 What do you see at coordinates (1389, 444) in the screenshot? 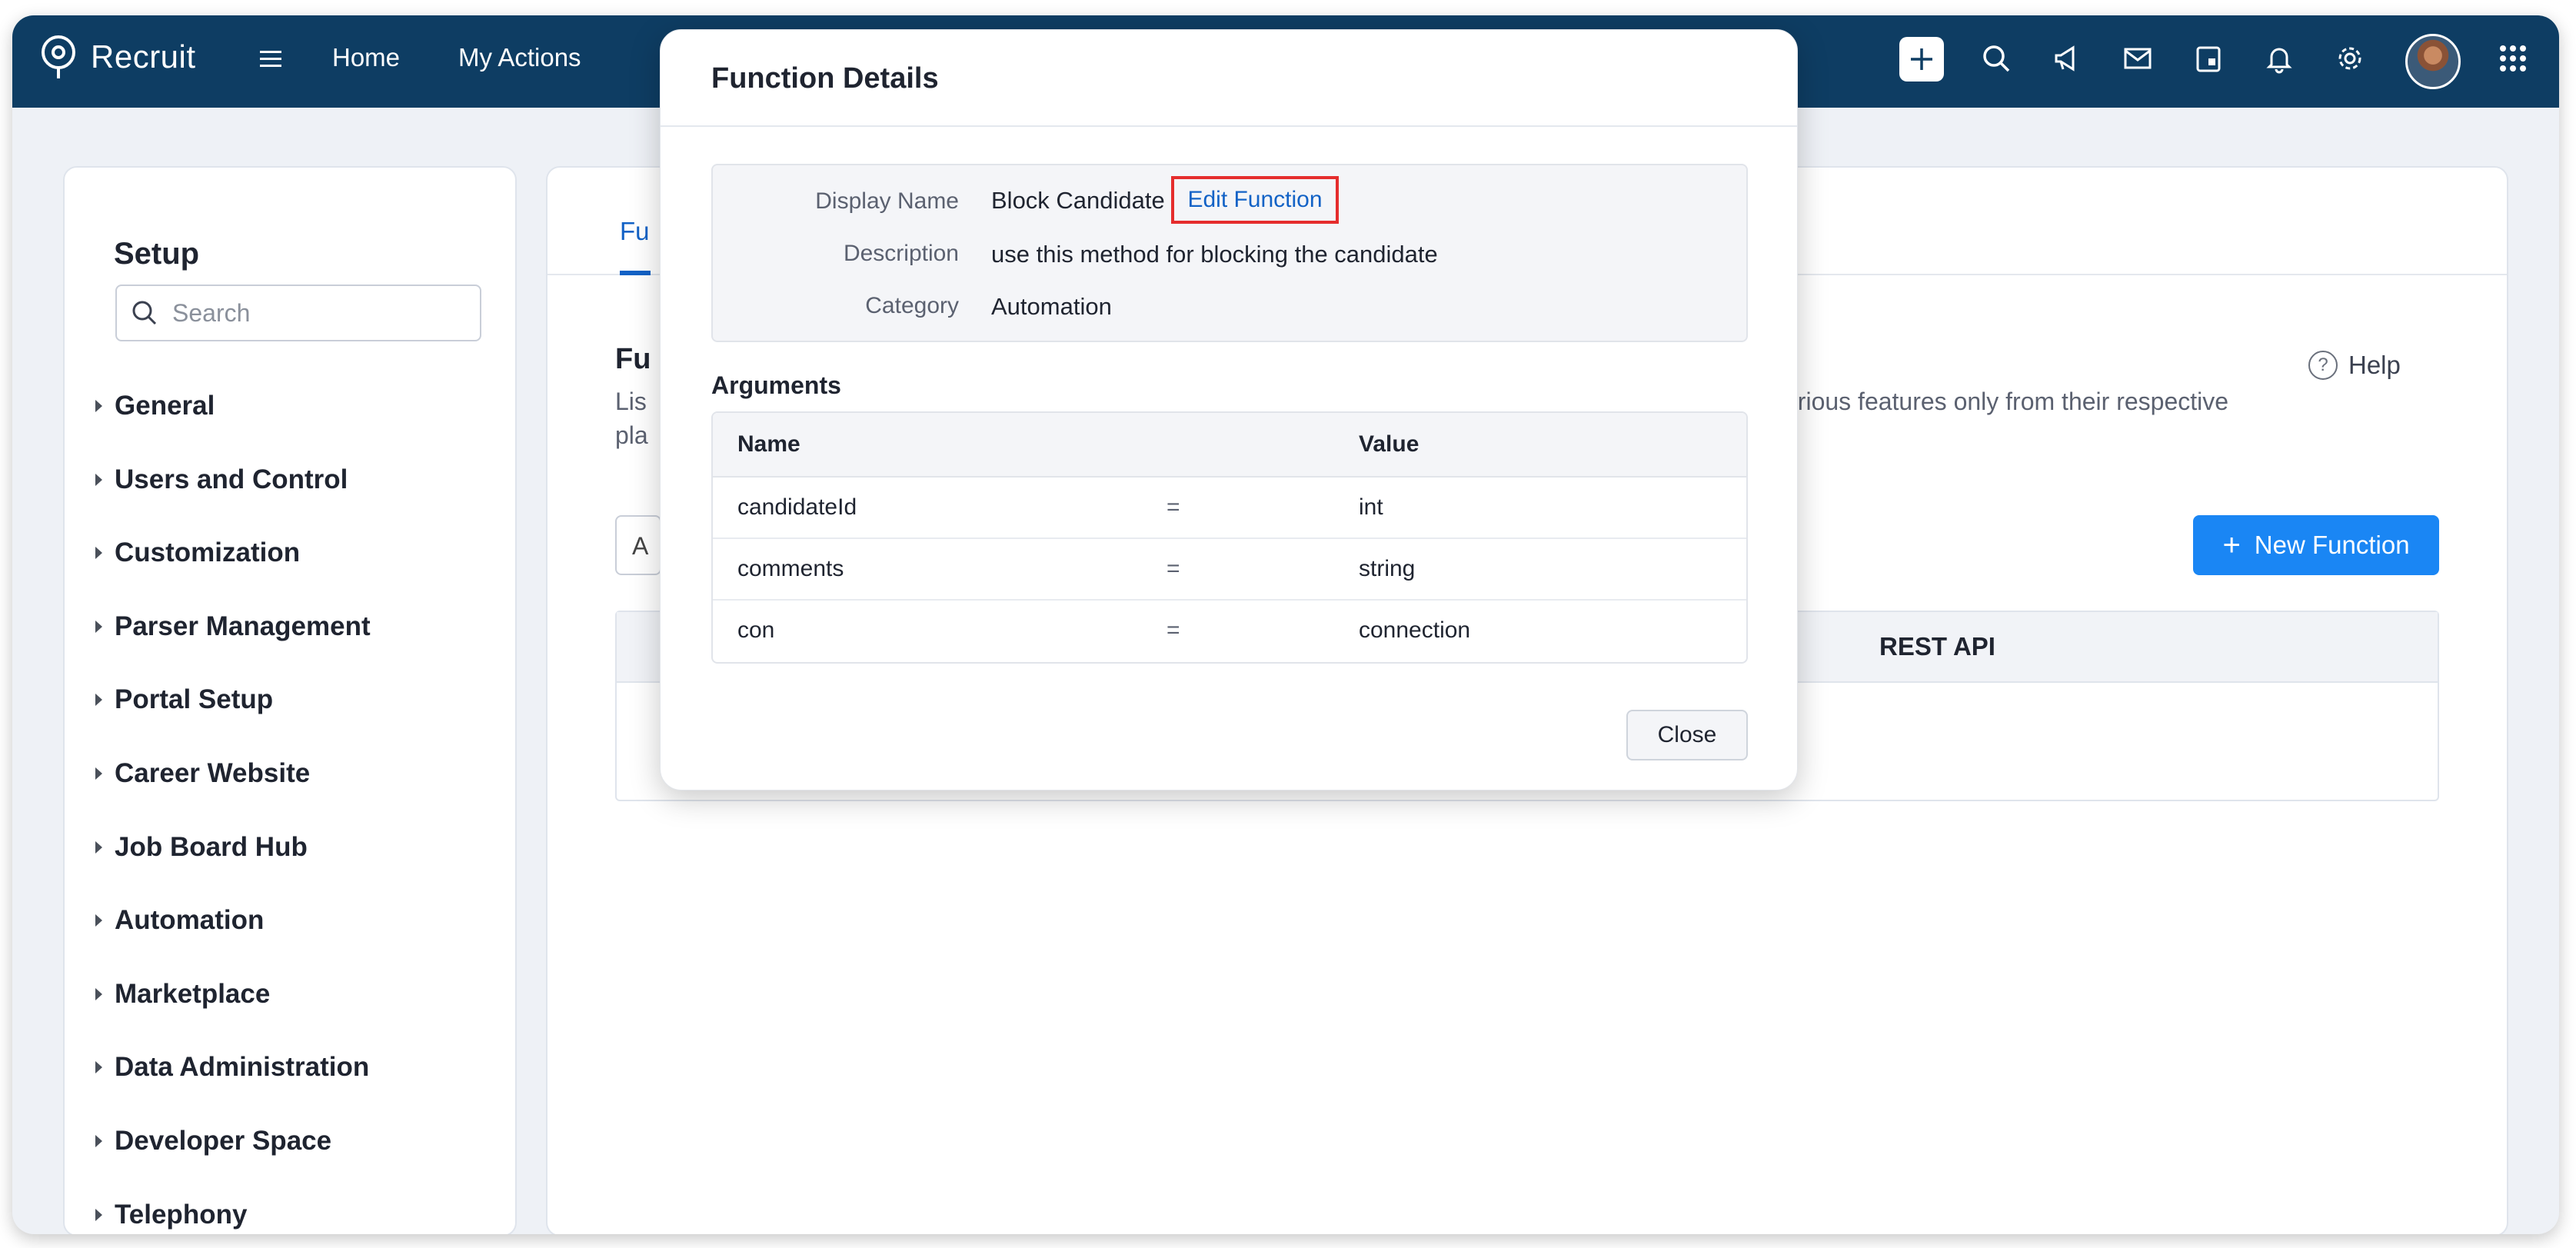
I see `column-header-value: Value` at bounding box center [1389, 444].